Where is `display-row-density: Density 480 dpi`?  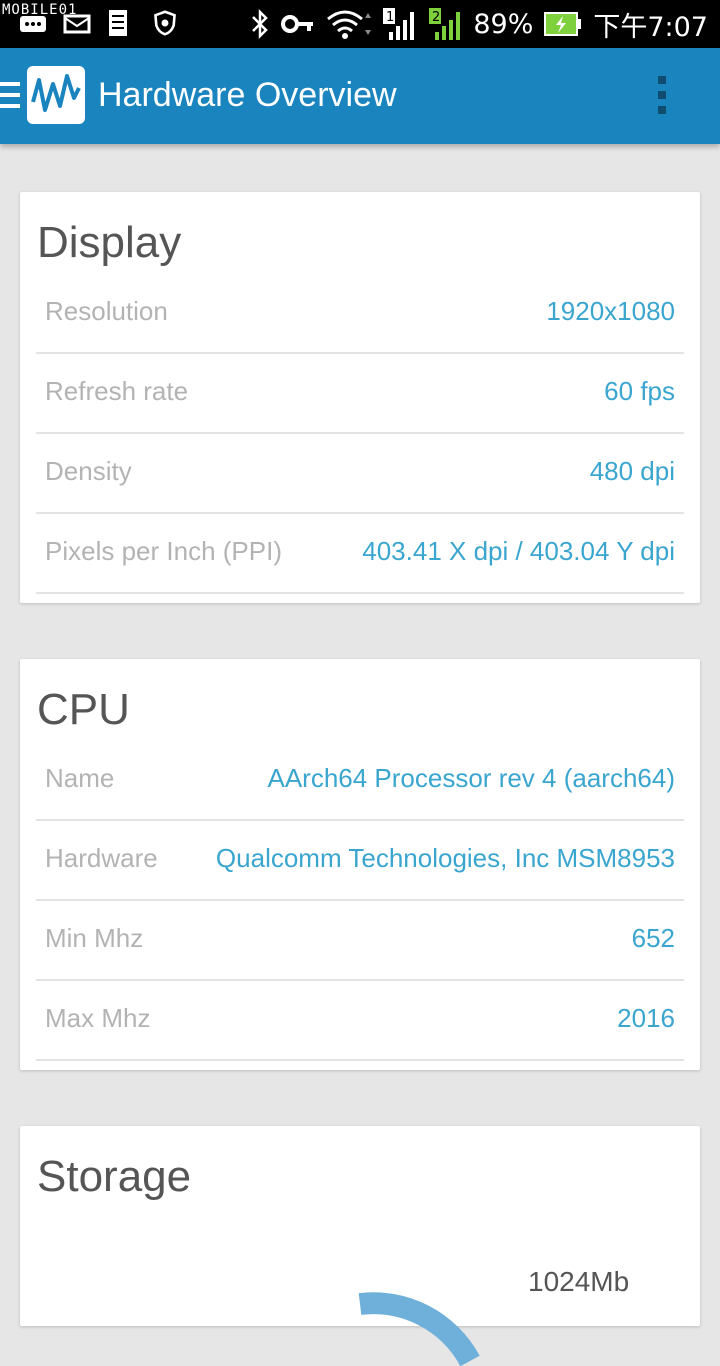 display-row-density: Density 480 dpi is located at coordinates (360, 473).